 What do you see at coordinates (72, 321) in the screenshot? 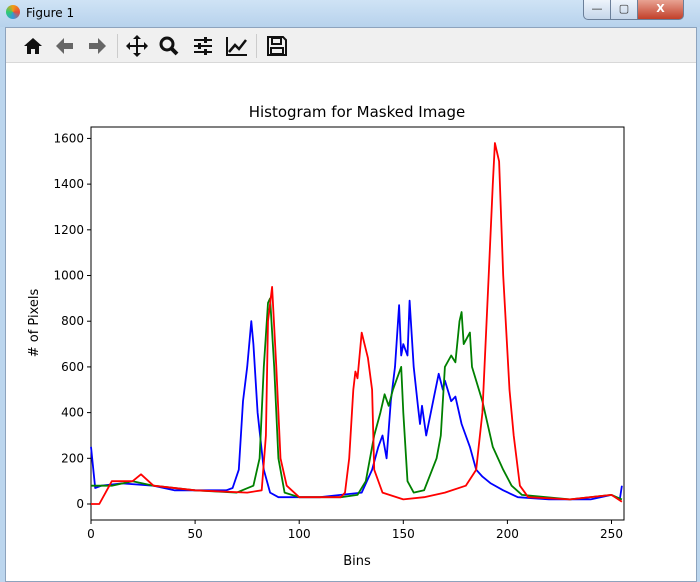
I see `y-tick-label: 800` at bounding box center [72, 321].